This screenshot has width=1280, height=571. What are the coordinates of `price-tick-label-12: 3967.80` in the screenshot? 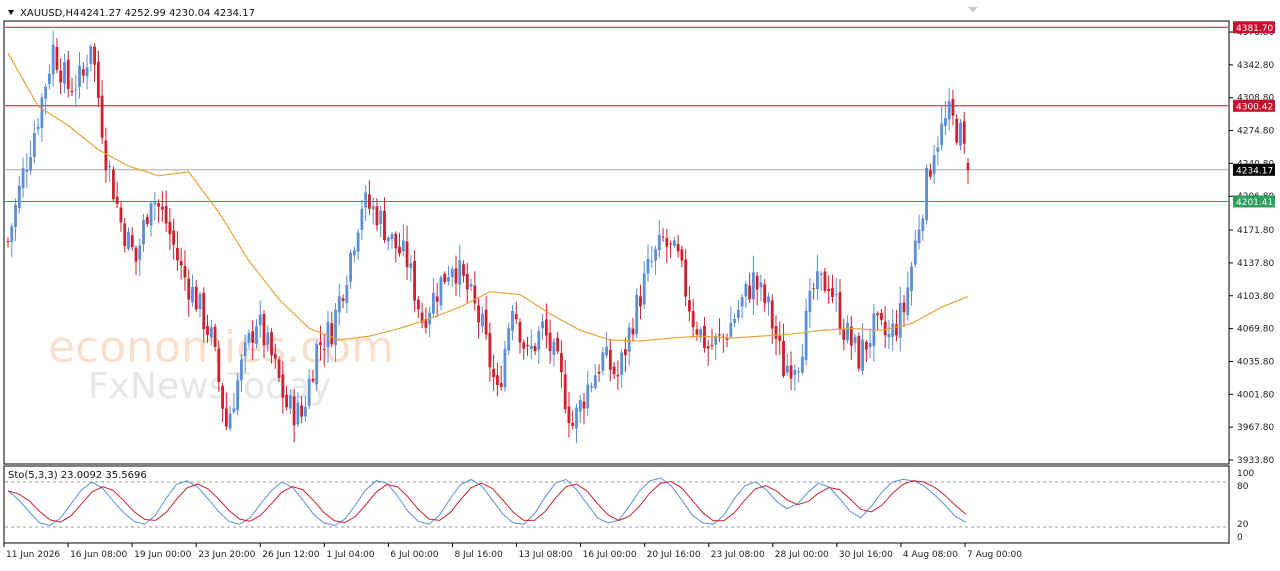 It's located at (1255, 428).